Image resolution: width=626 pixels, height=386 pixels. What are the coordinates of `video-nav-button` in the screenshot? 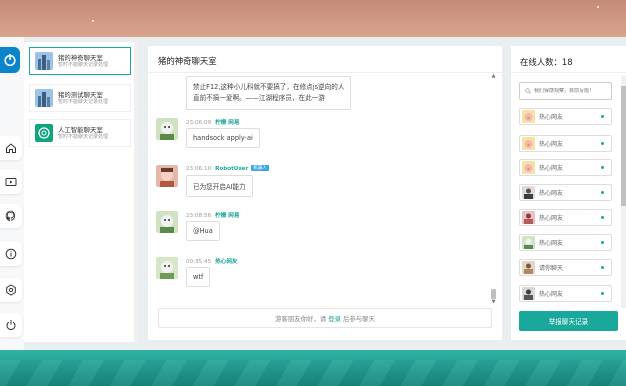 It's located at (11, 182).